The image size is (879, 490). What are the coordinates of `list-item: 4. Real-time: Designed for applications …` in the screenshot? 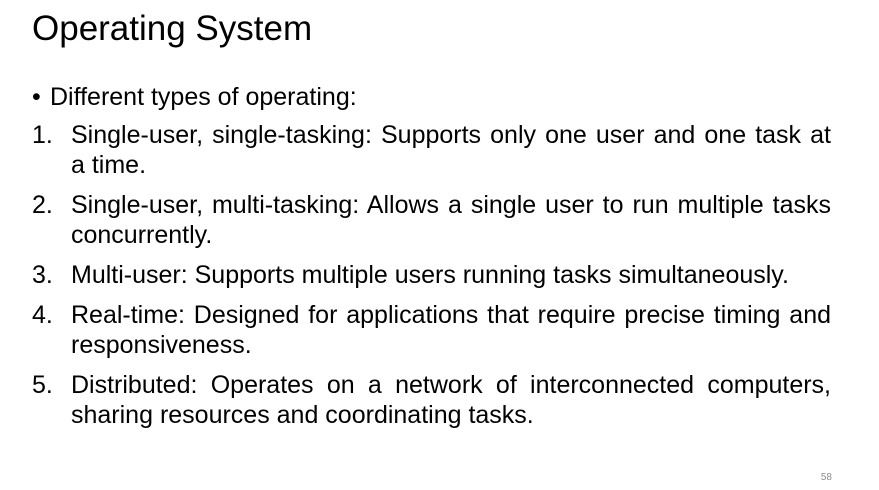 It's located at (431, 330).